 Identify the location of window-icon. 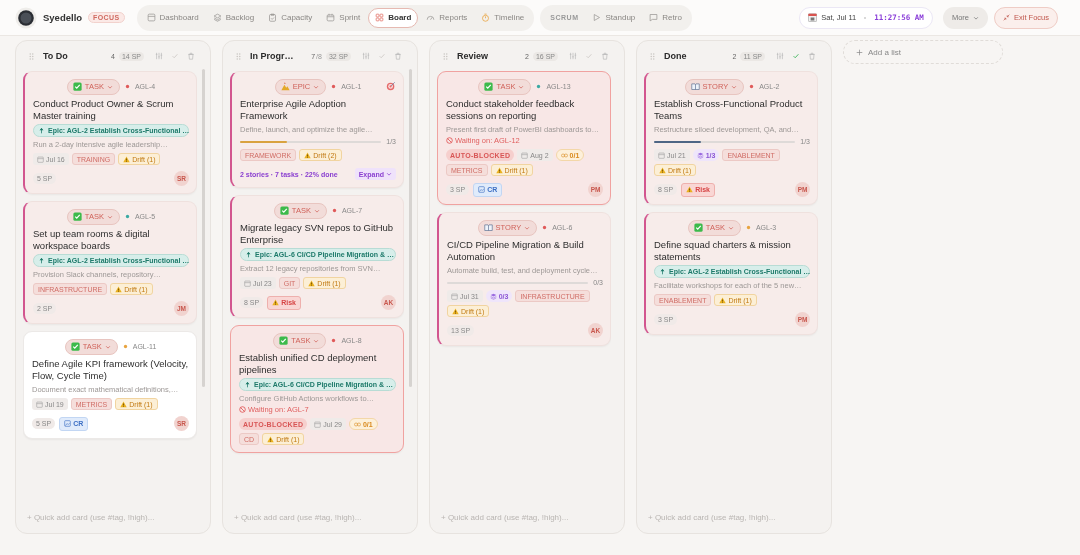
(151, 17).